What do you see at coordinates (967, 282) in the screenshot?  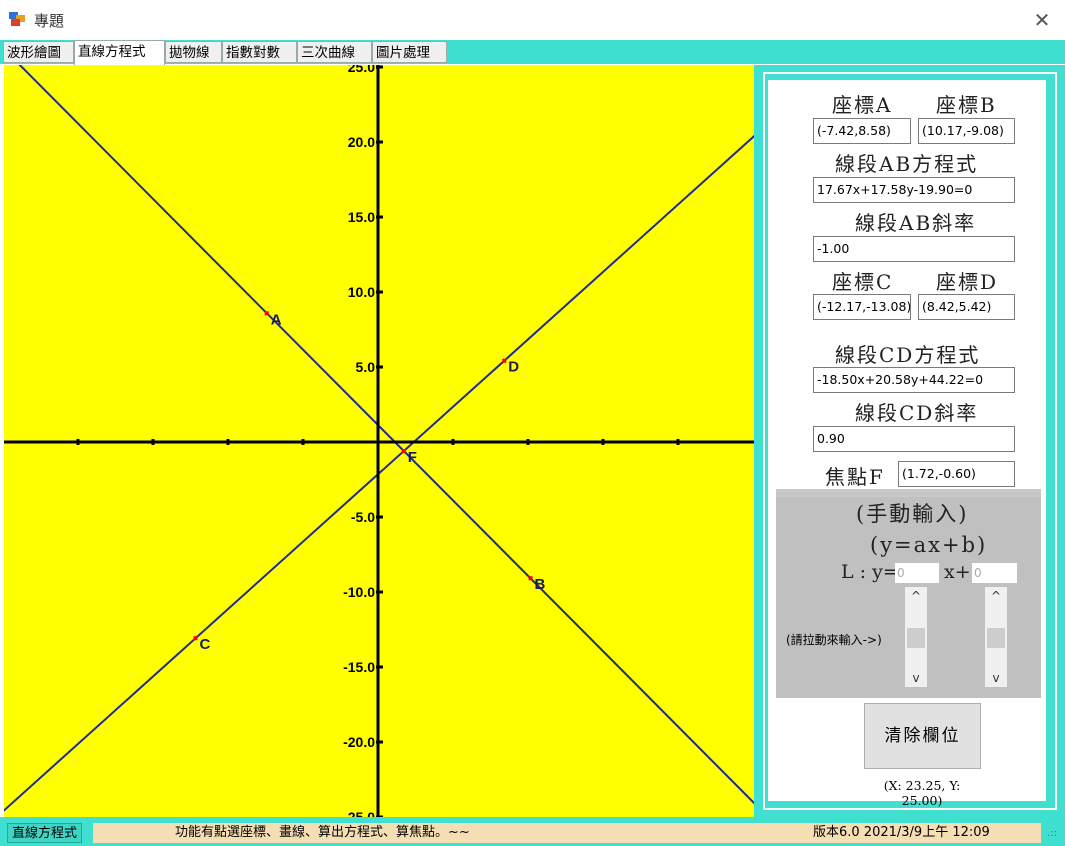 I see `label-coord-d: 座標D` at bounding box center [967, 282].